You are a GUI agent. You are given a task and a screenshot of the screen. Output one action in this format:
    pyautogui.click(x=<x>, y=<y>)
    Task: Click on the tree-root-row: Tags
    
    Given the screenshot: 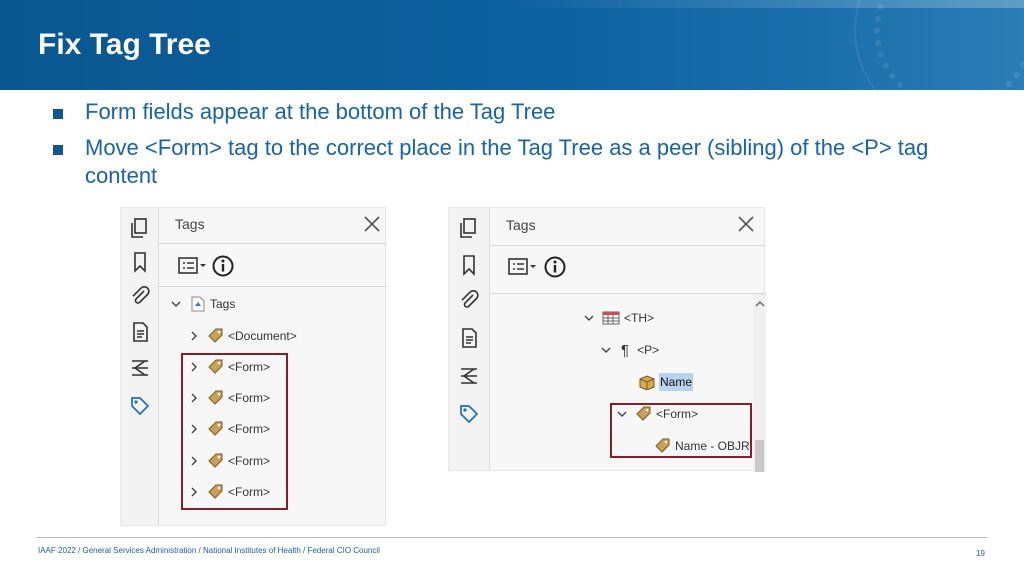 What is the action you would take?
    pyautogui.click(x=203, y=304)
    